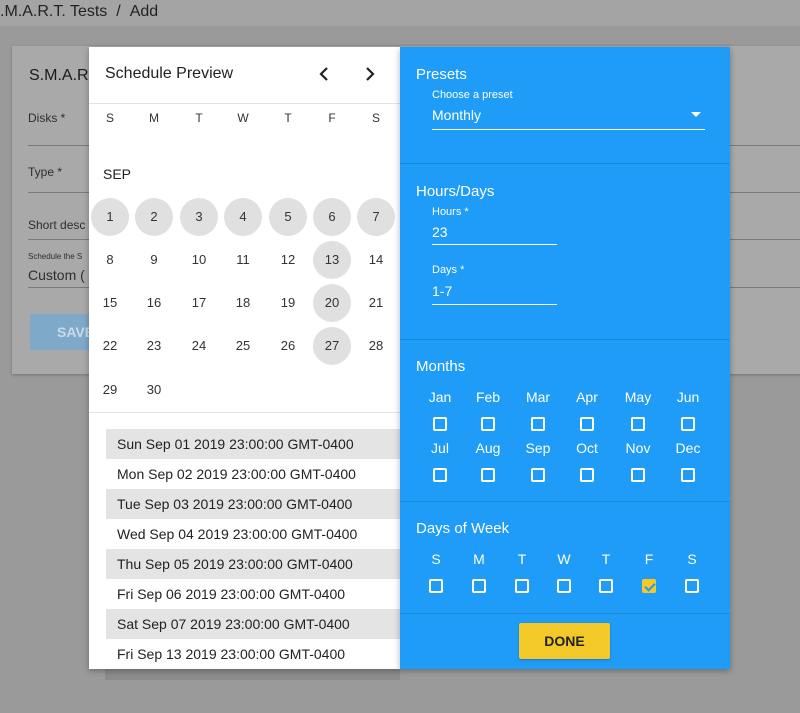 This screenshot has height=713, width=800. I want to click on next-month-button, so click(370, 74).